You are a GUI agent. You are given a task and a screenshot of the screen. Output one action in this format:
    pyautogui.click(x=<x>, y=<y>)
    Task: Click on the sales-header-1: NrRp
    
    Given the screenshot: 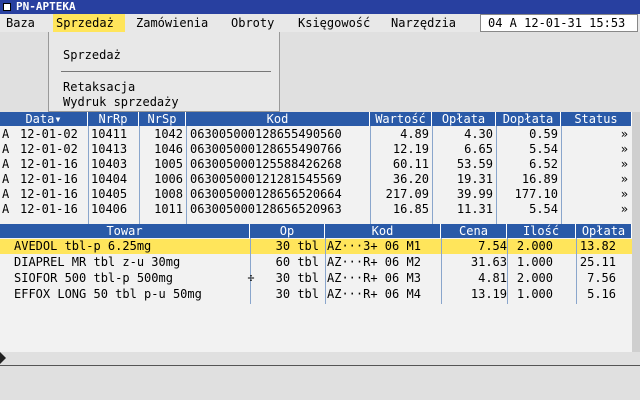 What is the action you would take?
    pyautogui.click(x=113, y=119)
    